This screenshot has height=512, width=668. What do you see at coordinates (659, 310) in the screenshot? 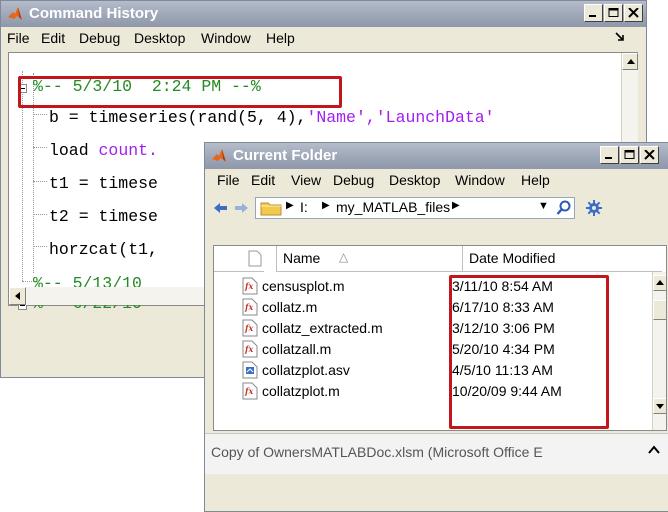
I see `scroll-thumb` at bounding box center [659, 310].